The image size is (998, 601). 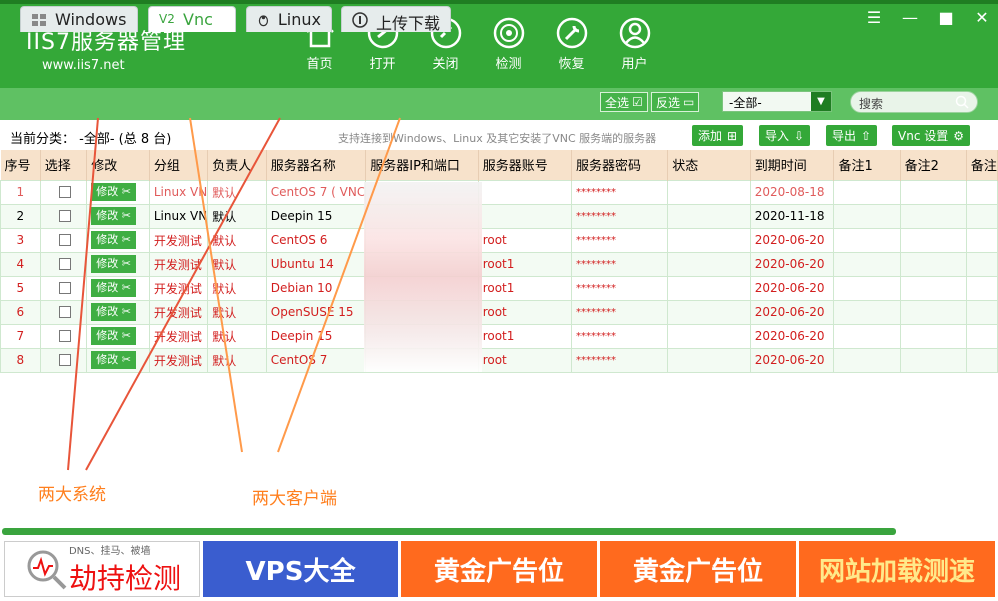 What do you see at coordinates (183, 294) in the screenshot?
I see `arrow-to-linux-tab` at bounding box center [183, 294].